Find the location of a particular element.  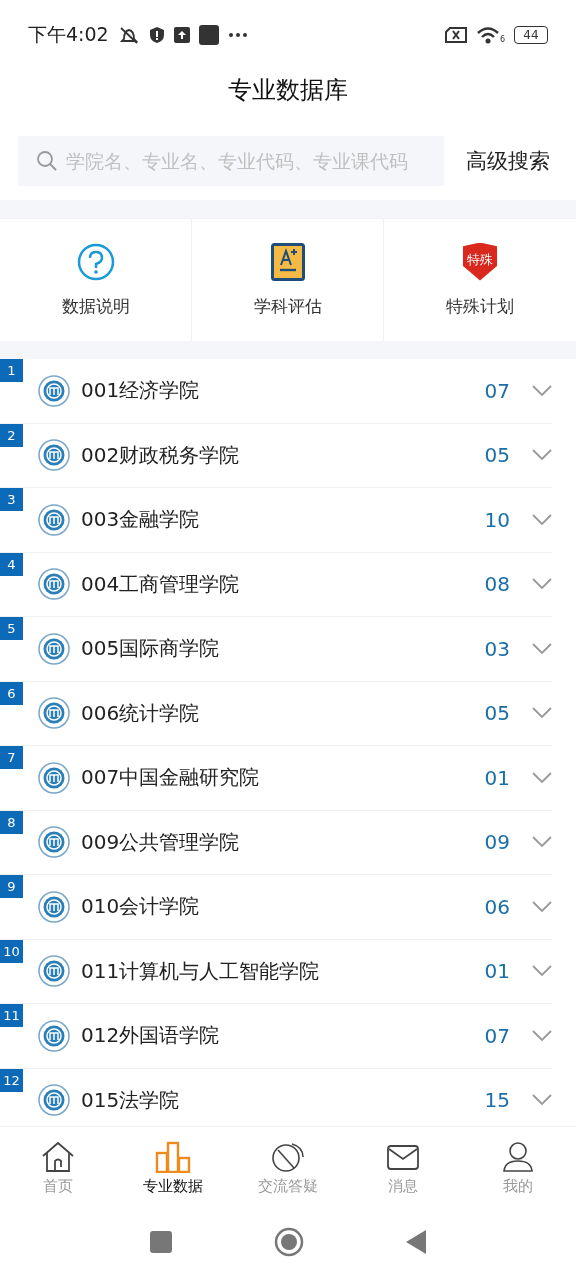

battery-icon: 44 is located at coordinates (531, 35).